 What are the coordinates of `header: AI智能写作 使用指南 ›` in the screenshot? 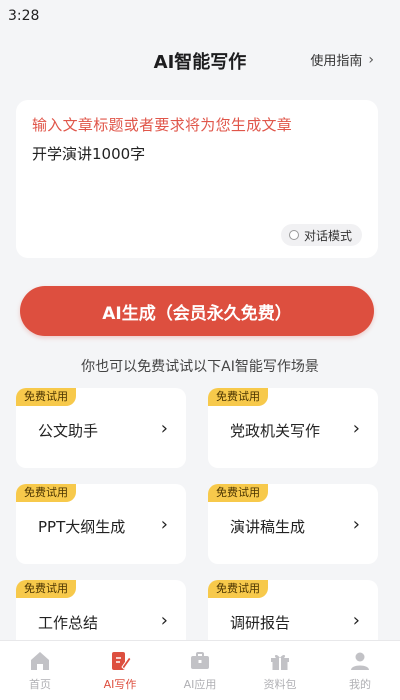 It's located at (200, 60).